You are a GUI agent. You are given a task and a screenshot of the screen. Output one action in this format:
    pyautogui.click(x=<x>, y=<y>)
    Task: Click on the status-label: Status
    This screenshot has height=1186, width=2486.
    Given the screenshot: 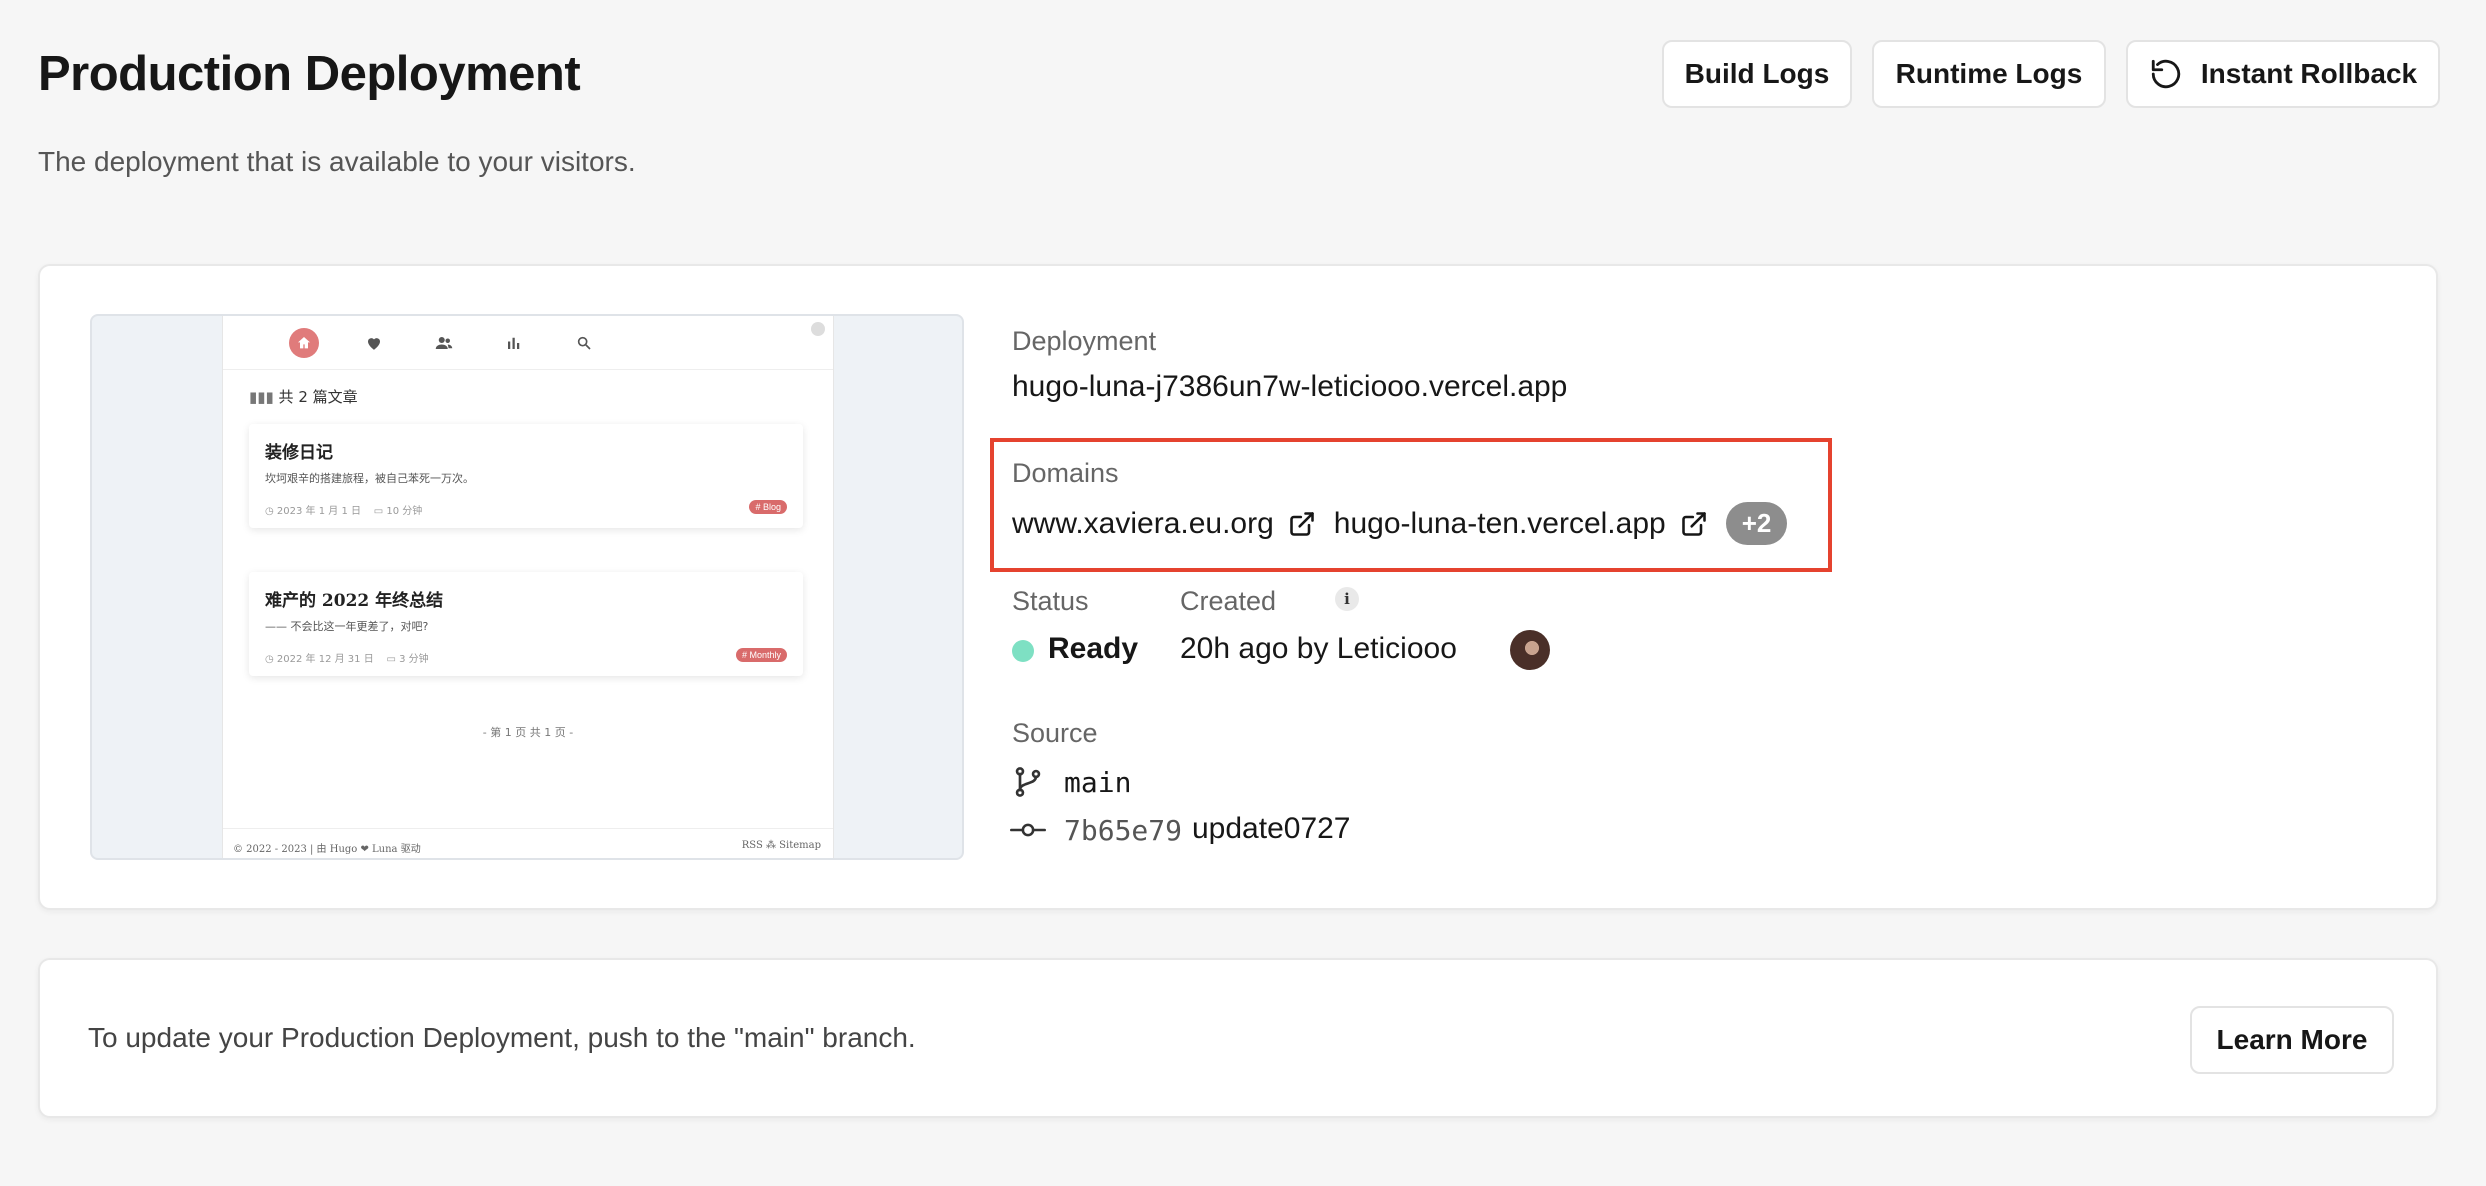 What is the action you would take?
    pyautogui.click(x=1050, y=601)
    